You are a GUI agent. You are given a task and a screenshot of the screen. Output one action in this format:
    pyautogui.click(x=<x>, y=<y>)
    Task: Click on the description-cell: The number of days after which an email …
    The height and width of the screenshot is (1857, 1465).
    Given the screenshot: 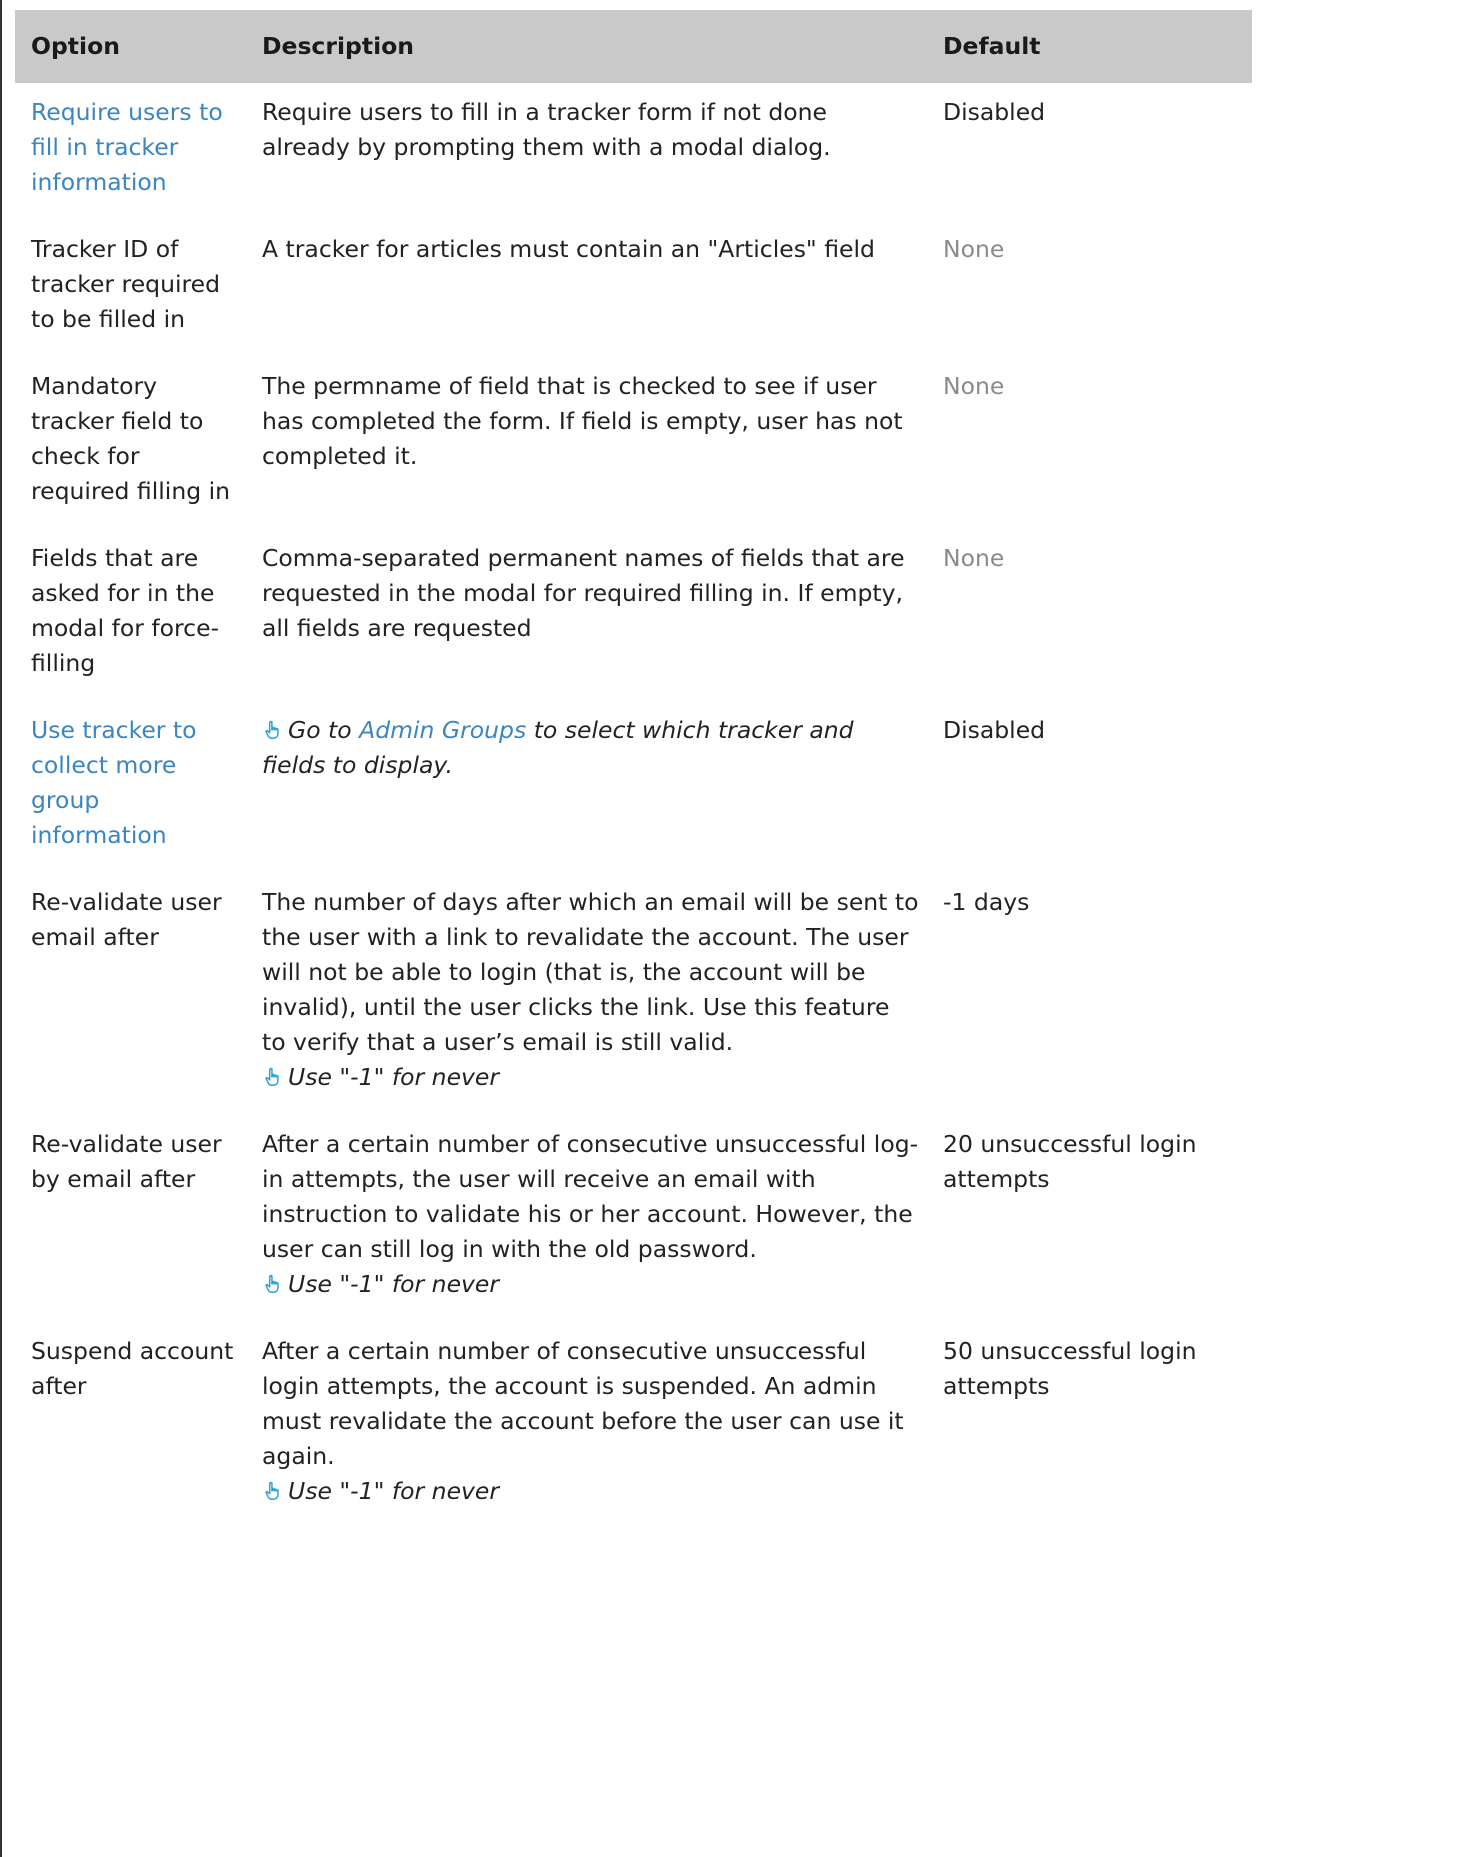 What is the action you would take?
    pyautogui.click(x=586, y=994)
    